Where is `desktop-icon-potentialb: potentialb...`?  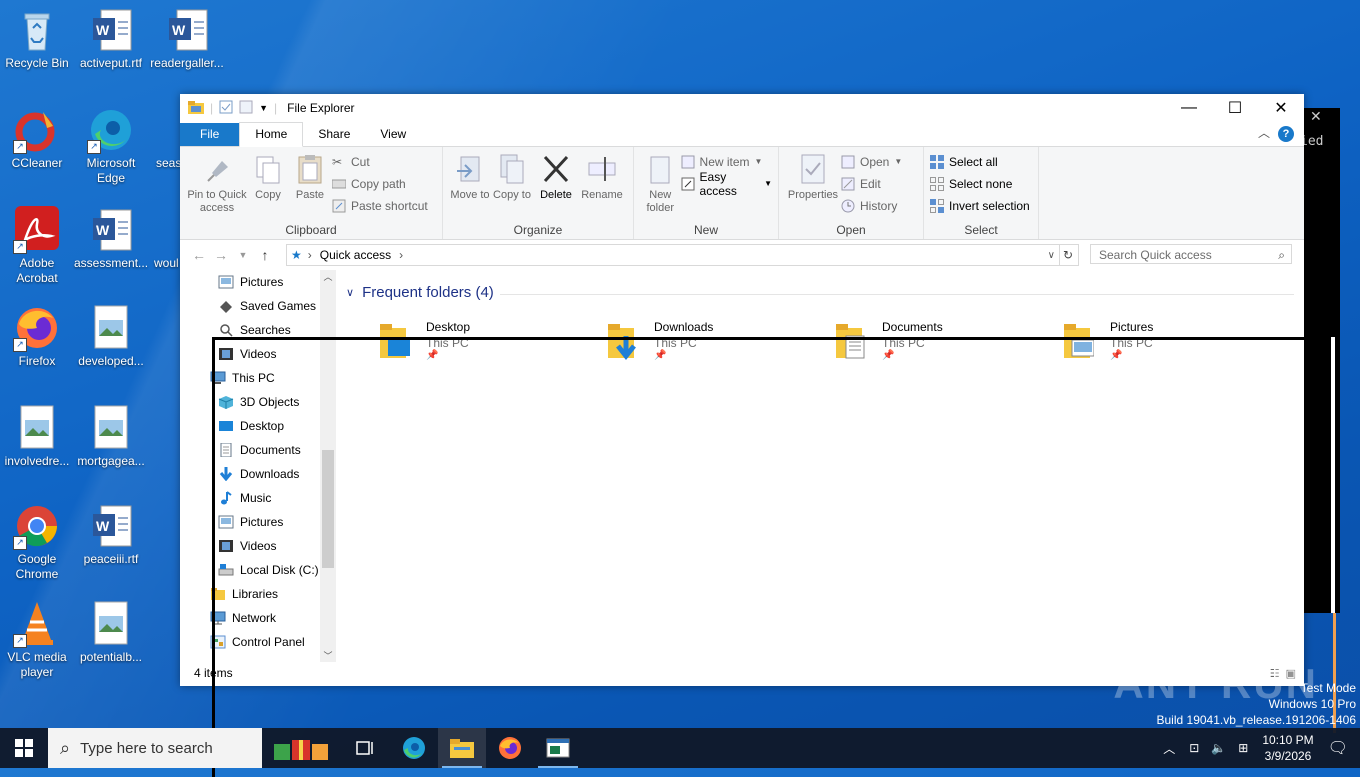
desktop-icon-potentialb: potentialb... is located at coordinates (111, 632).